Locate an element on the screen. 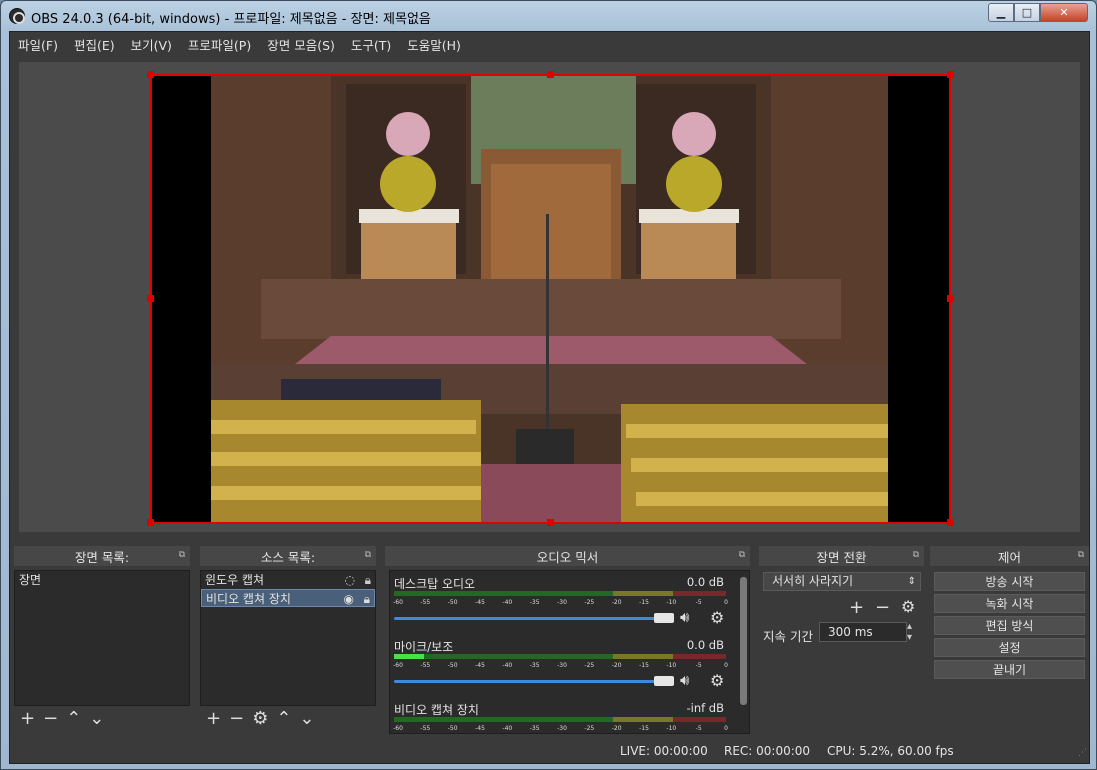 The width and height of the screenshot is (1097, 770). sources-toolbar: + − ⚙ ⌃ ⌄ is located at coordinates (288, 719).